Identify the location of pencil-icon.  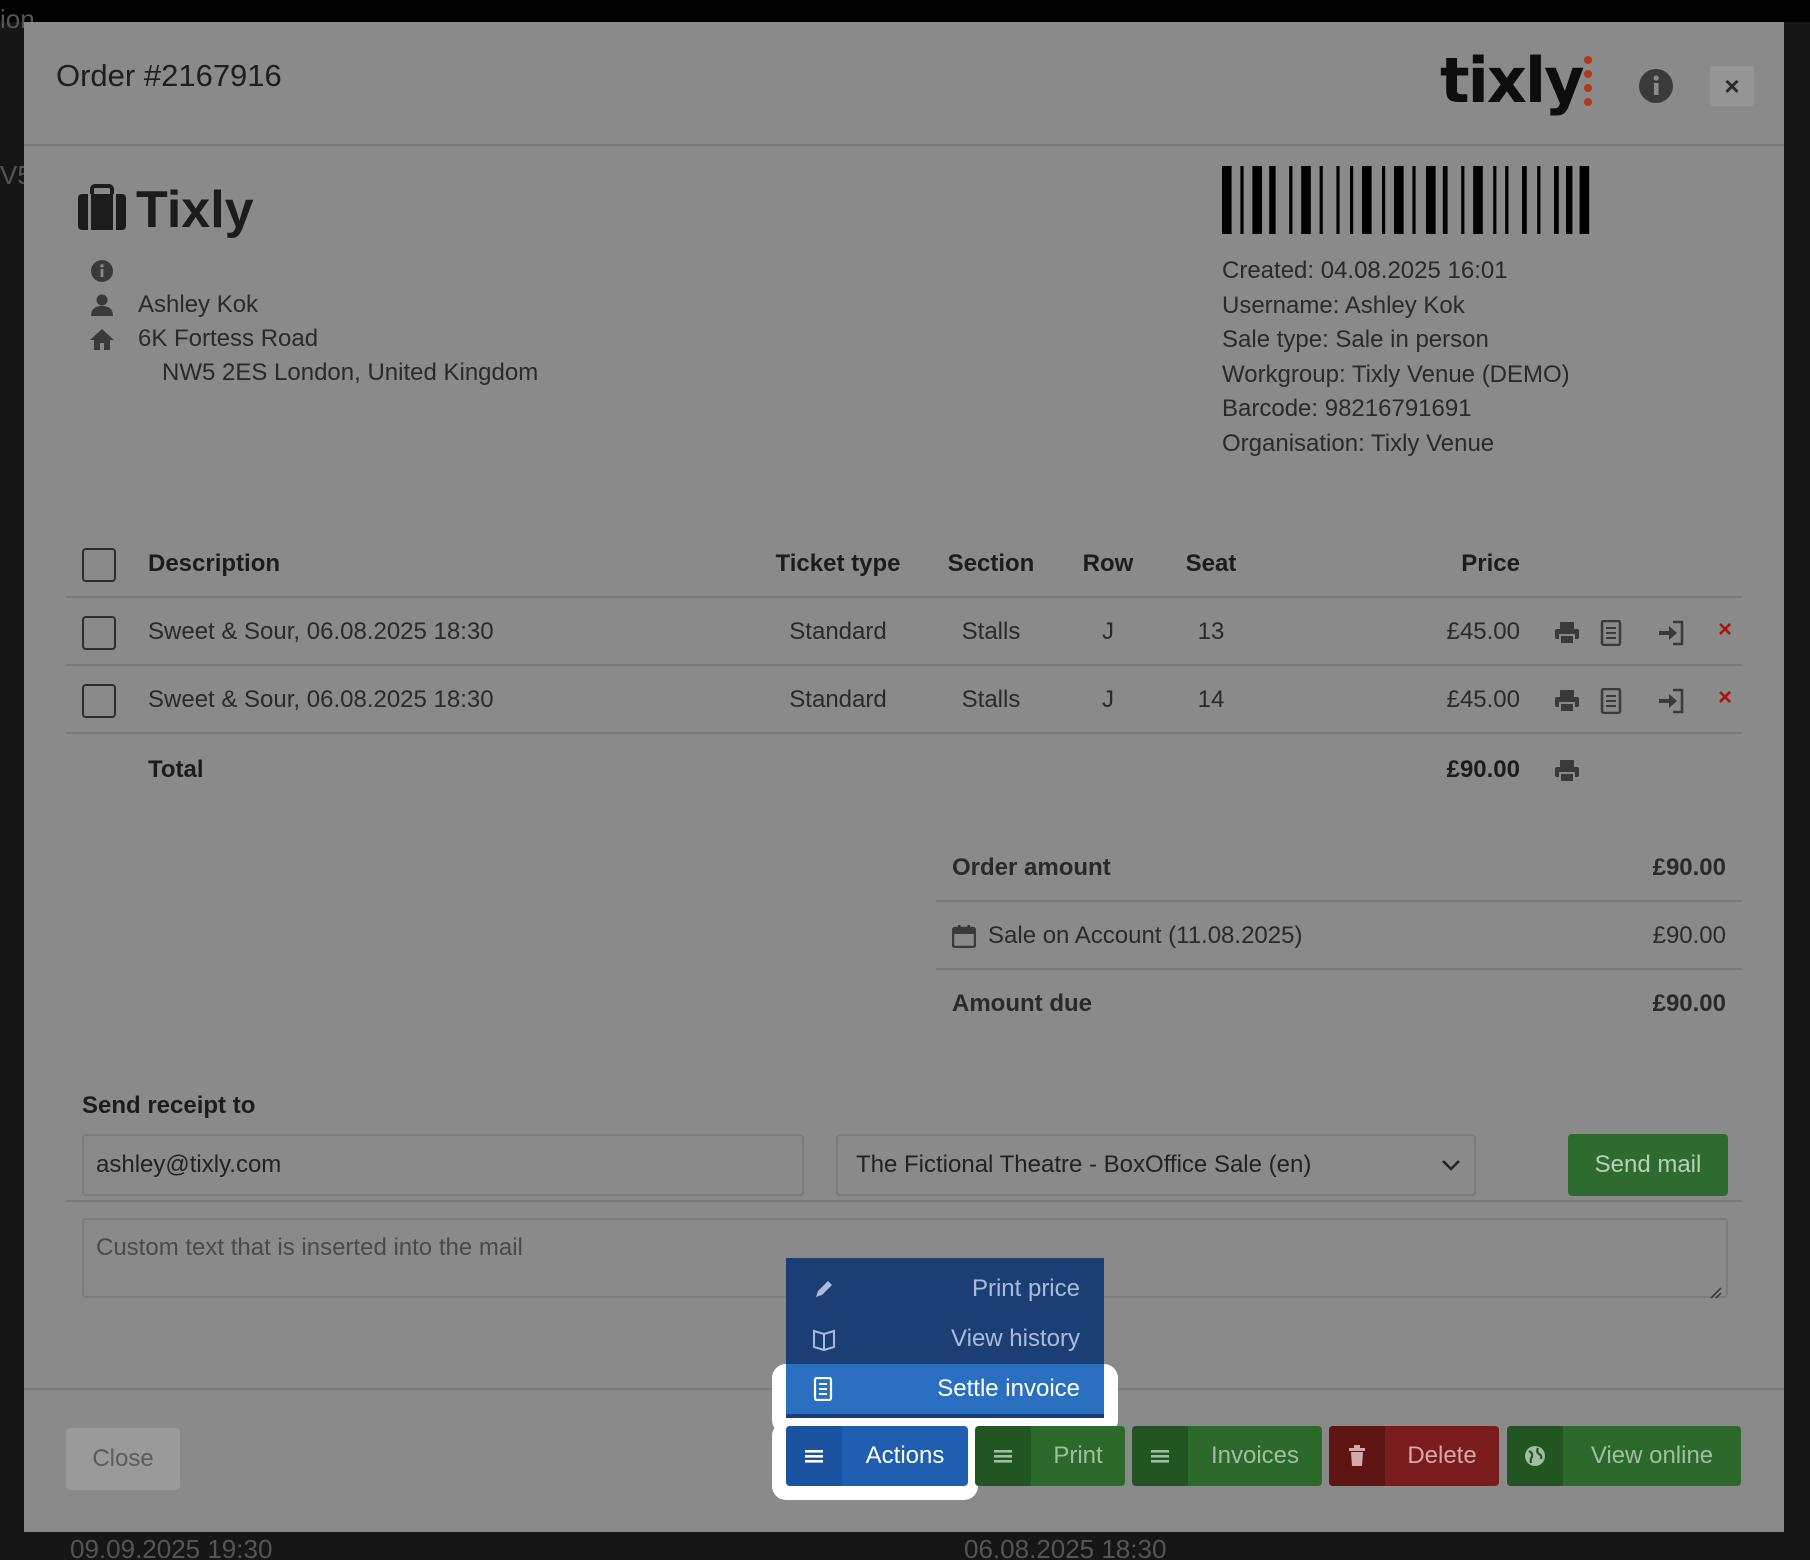
(824, 1289).